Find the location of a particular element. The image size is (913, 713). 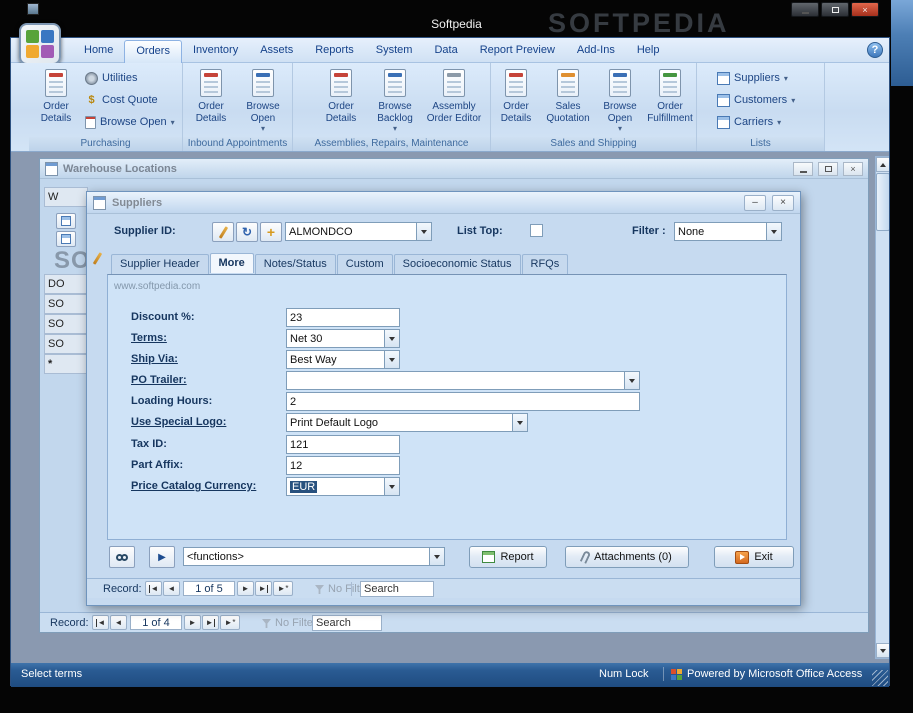

report-button: Report is located at coordinates (508, 557).